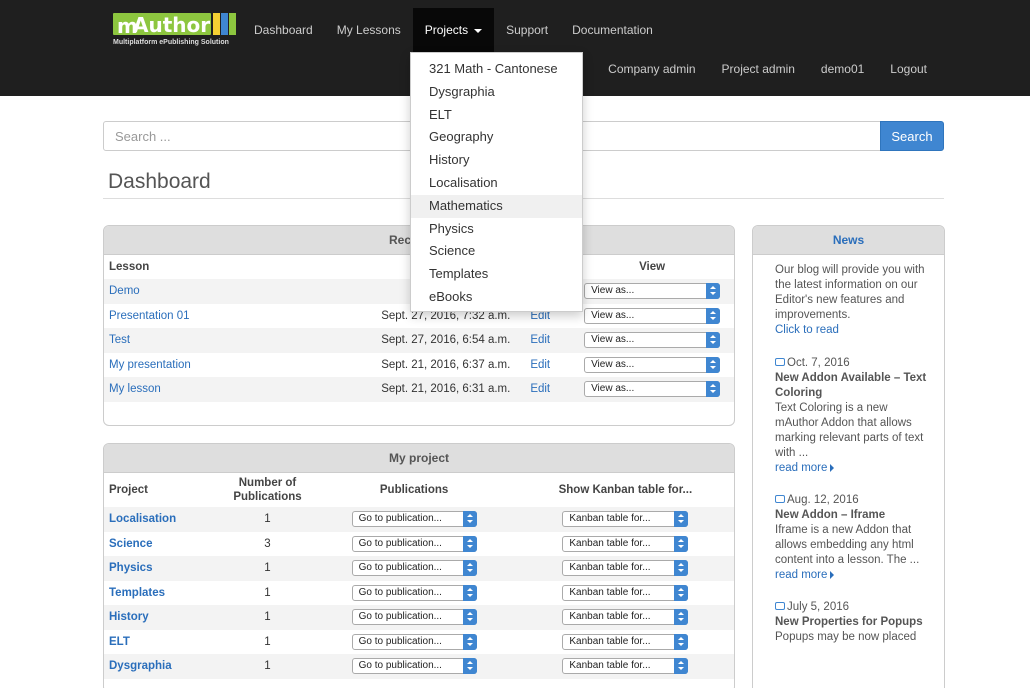 The height and width of the screenshot is (688, 1030). I want to click on project-link: Localisation, so click(142, 519).